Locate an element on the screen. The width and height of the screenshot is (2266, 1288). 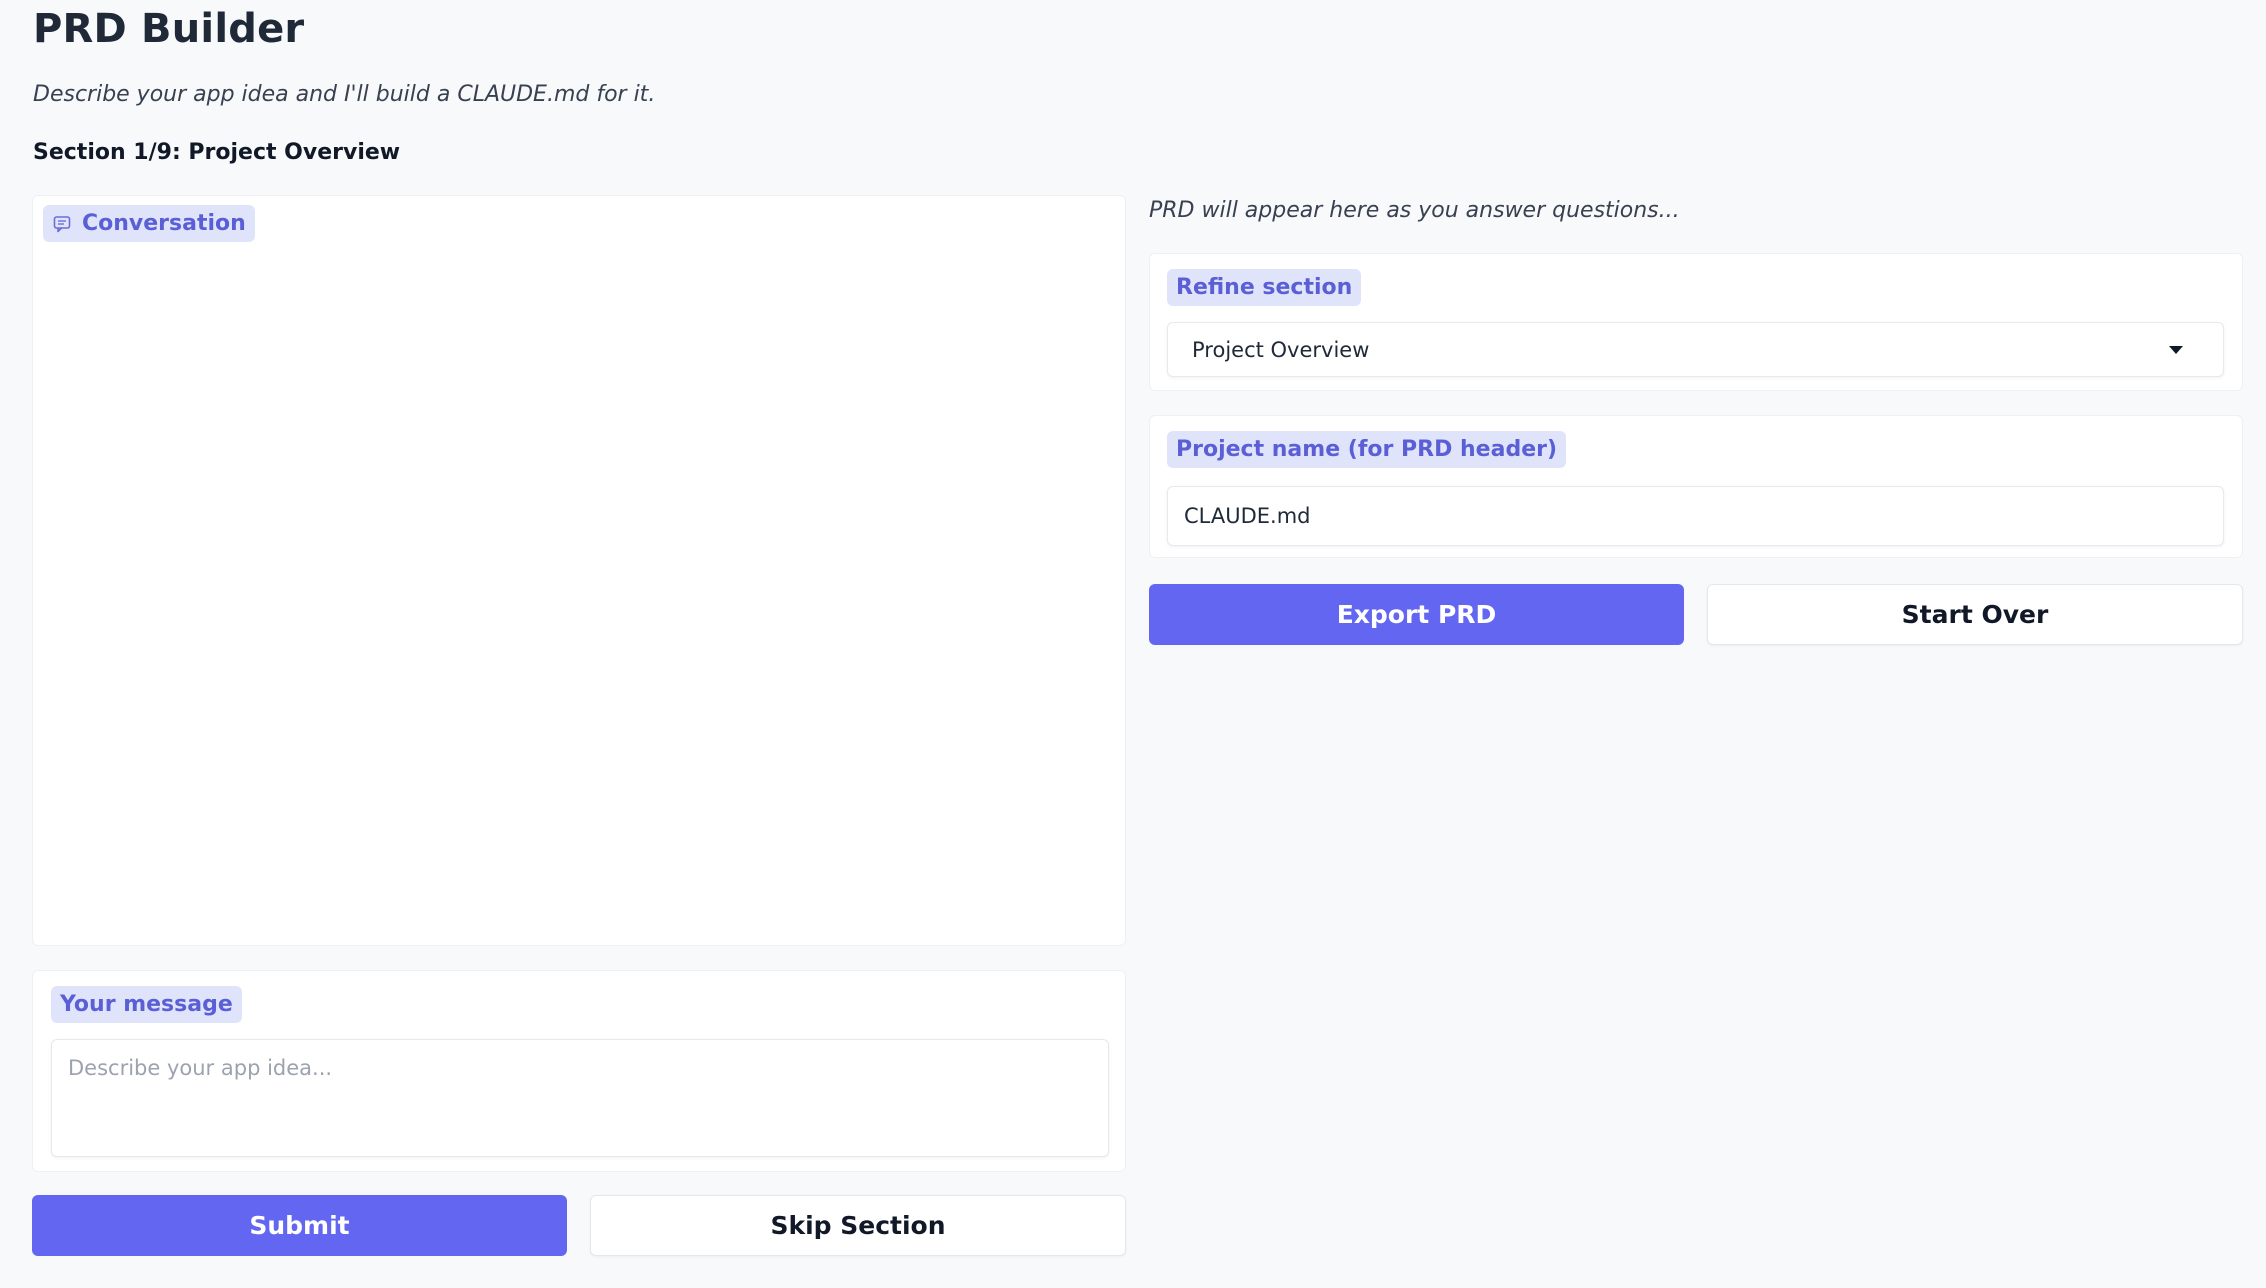
message-input is located at coordinates (580, 1098).